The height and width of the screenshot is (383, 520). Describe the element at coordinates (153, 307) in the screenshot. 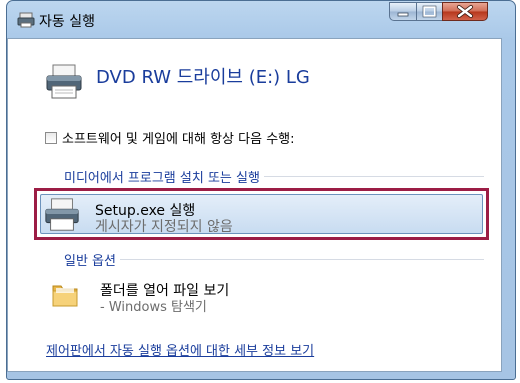

I see `open-folder-subtitle: - Windows 탐색기` at that location.